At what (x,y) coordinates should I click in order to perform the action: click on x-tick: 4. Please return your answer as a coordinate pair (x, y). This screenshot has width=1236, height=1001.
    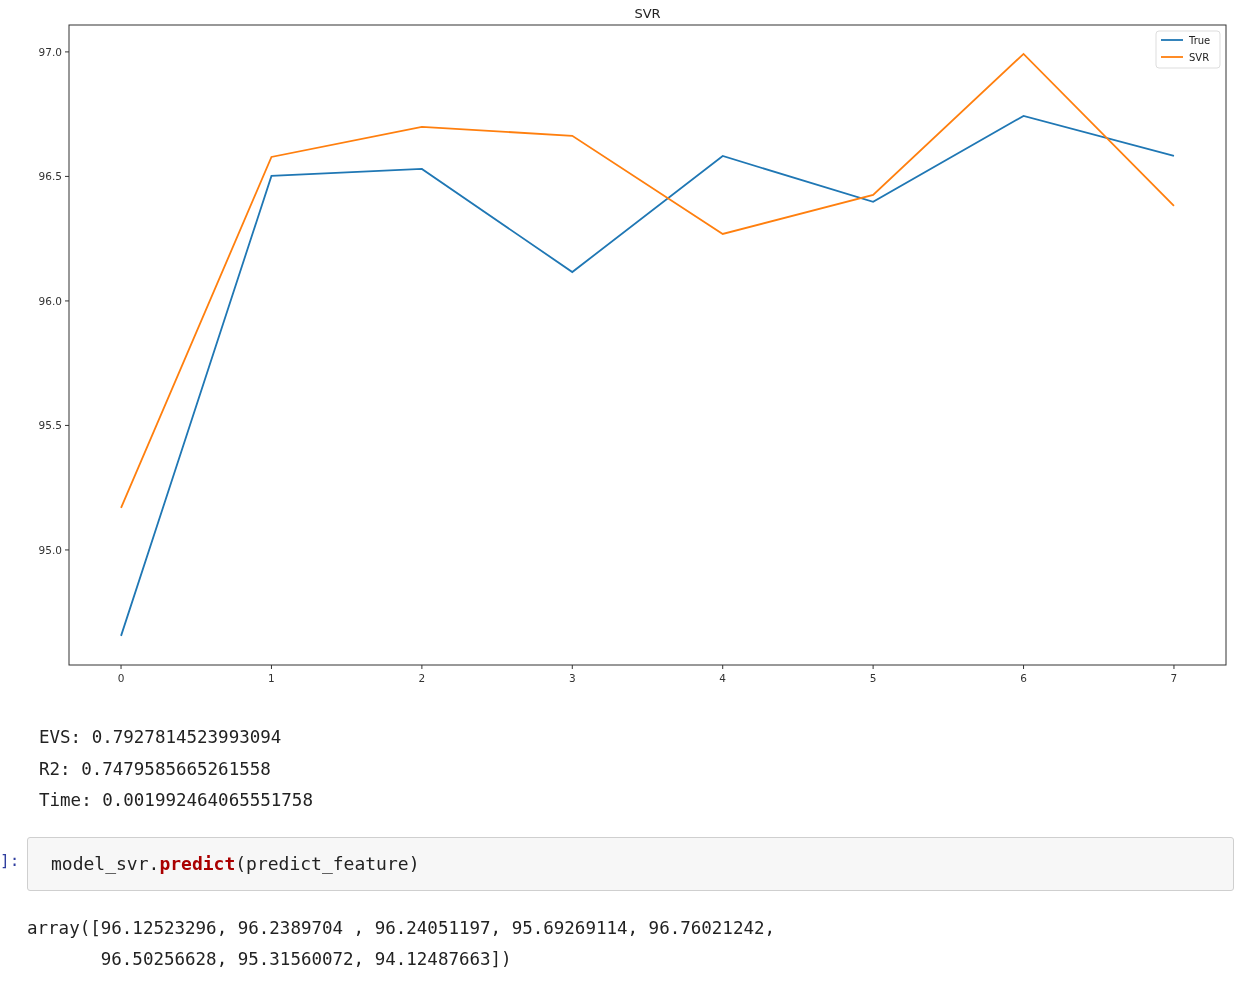
    Looking at the image, I should click on (723, 674).